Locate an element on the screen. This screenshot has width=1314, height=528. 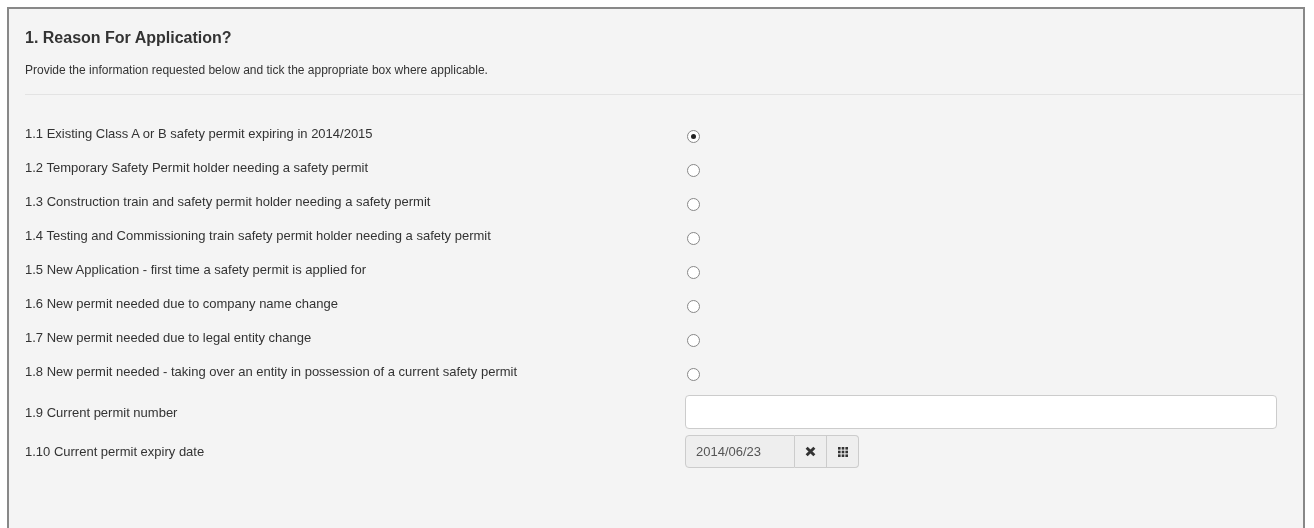
option-label: 1.4 Testing and Commissioning train safety permit holder needing a safety permit is located at coordinates (258, 235).